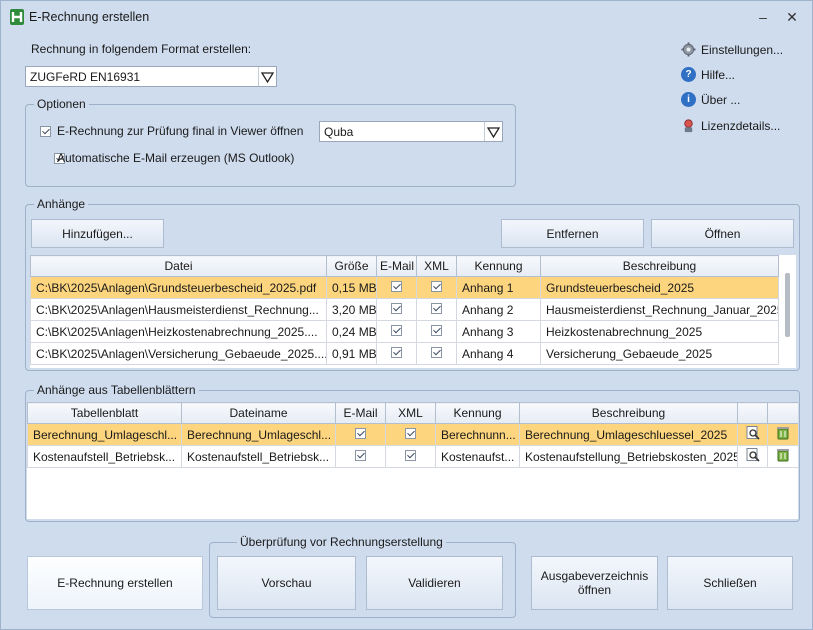 This screenshot has height=630, width=813. What do you see at coordinates (730, 583) in the screenshot?
I see `close-button: Schließen` at bounding box center [730, 583].